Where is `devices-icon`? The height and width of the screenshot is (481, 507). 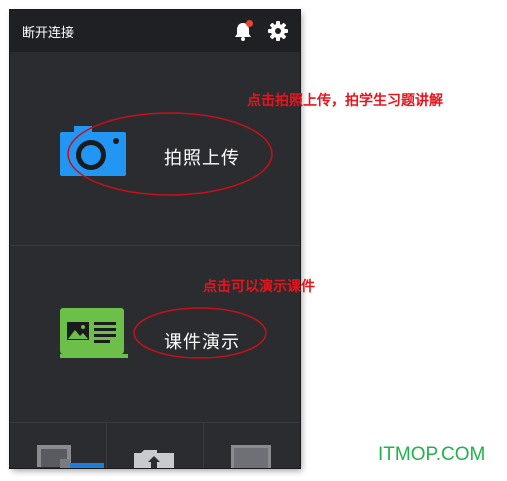 devices-icon is located at coordinates (70, 456).